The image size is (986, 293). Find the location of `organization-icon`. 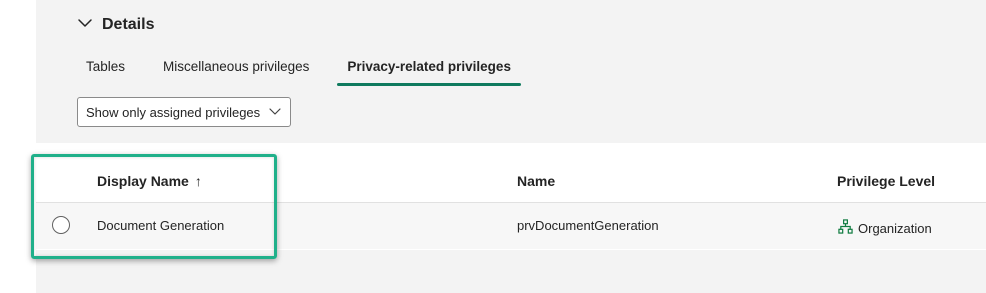

organization-icon is located at coordinates (845, 228).